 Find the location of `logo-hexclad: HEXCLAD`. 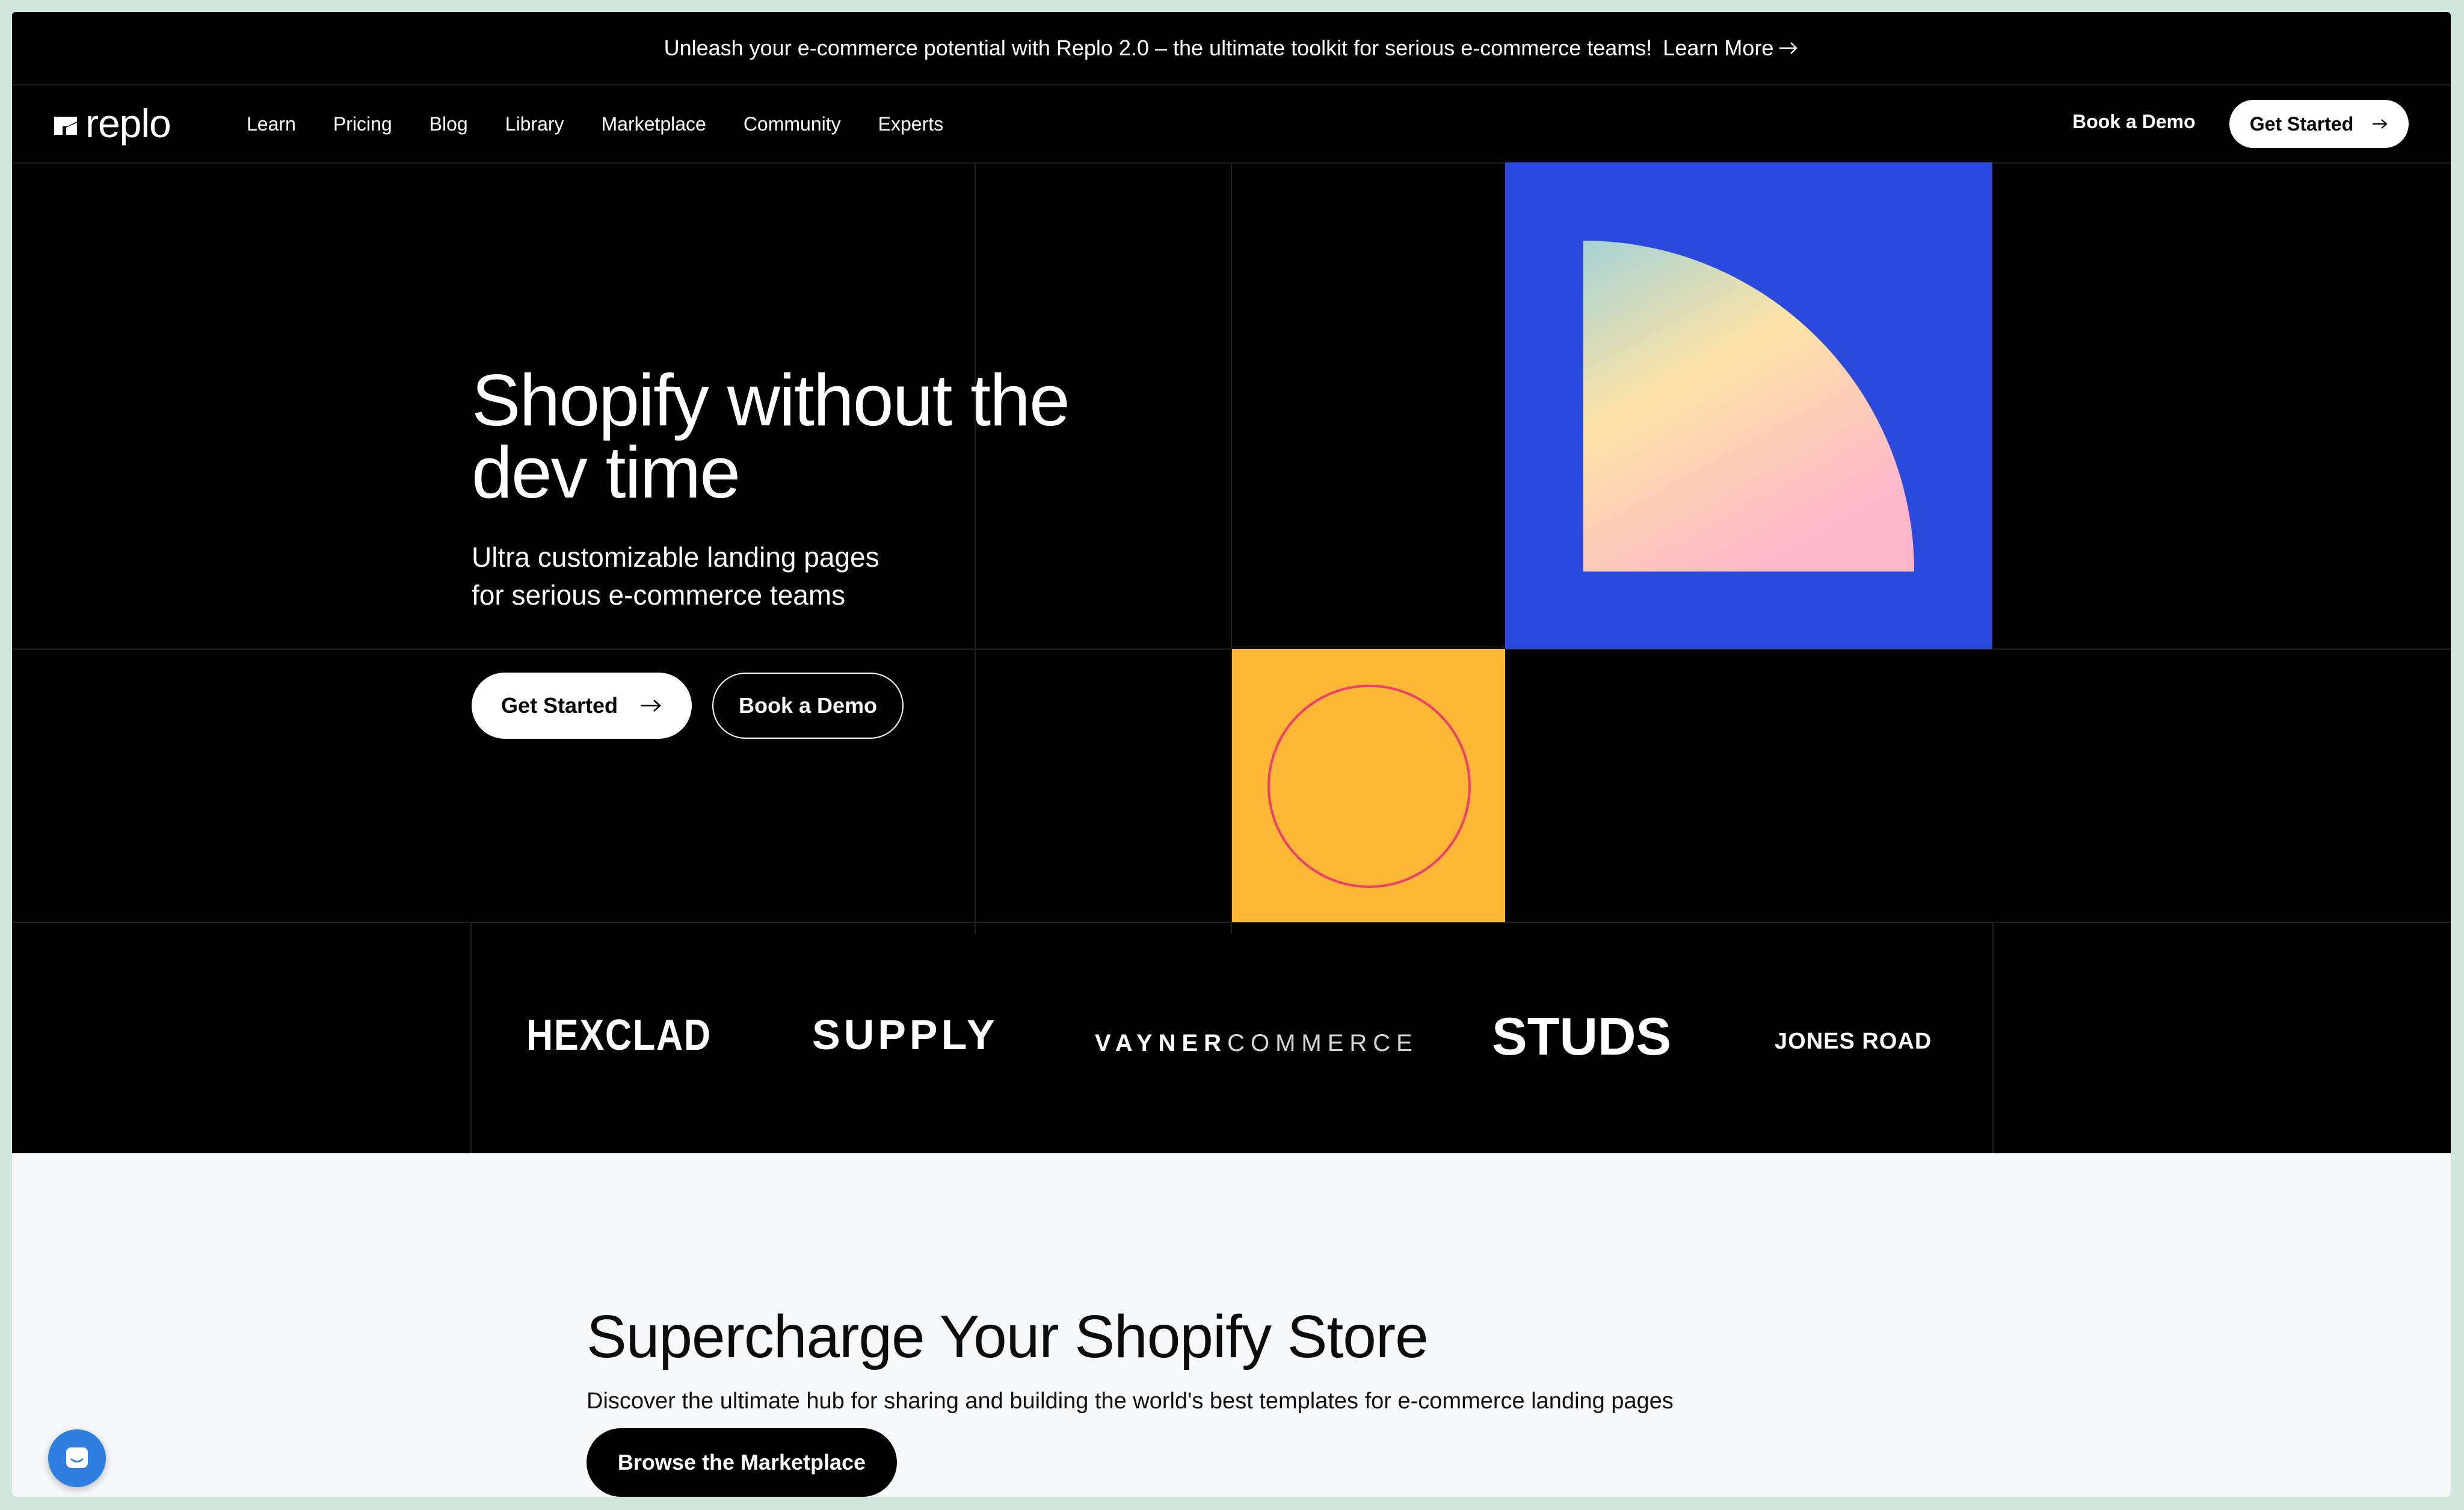

logo-hexclad: HEXCLAD is located at coordinates (619, 1035).